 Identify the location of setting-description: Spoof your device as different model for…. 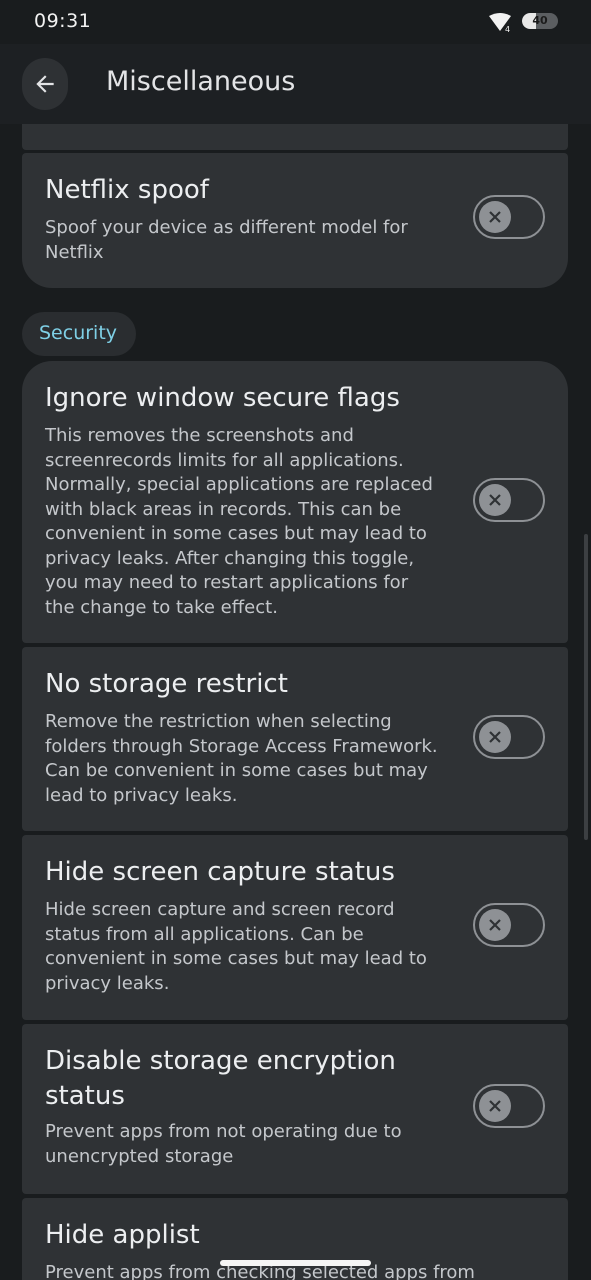
(226, 240).